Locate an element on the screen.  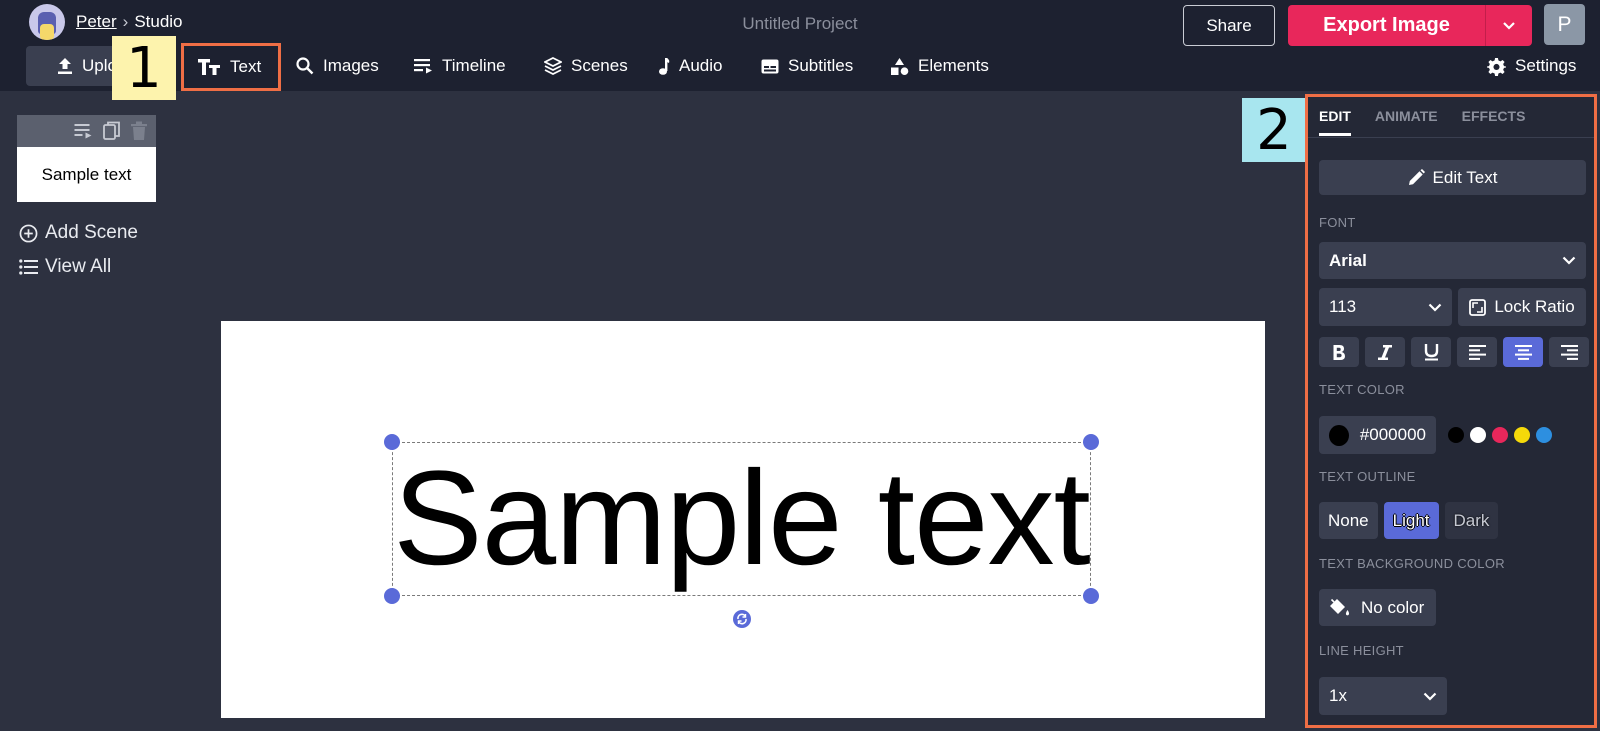
text-icon is located at coordinates (209, 67).